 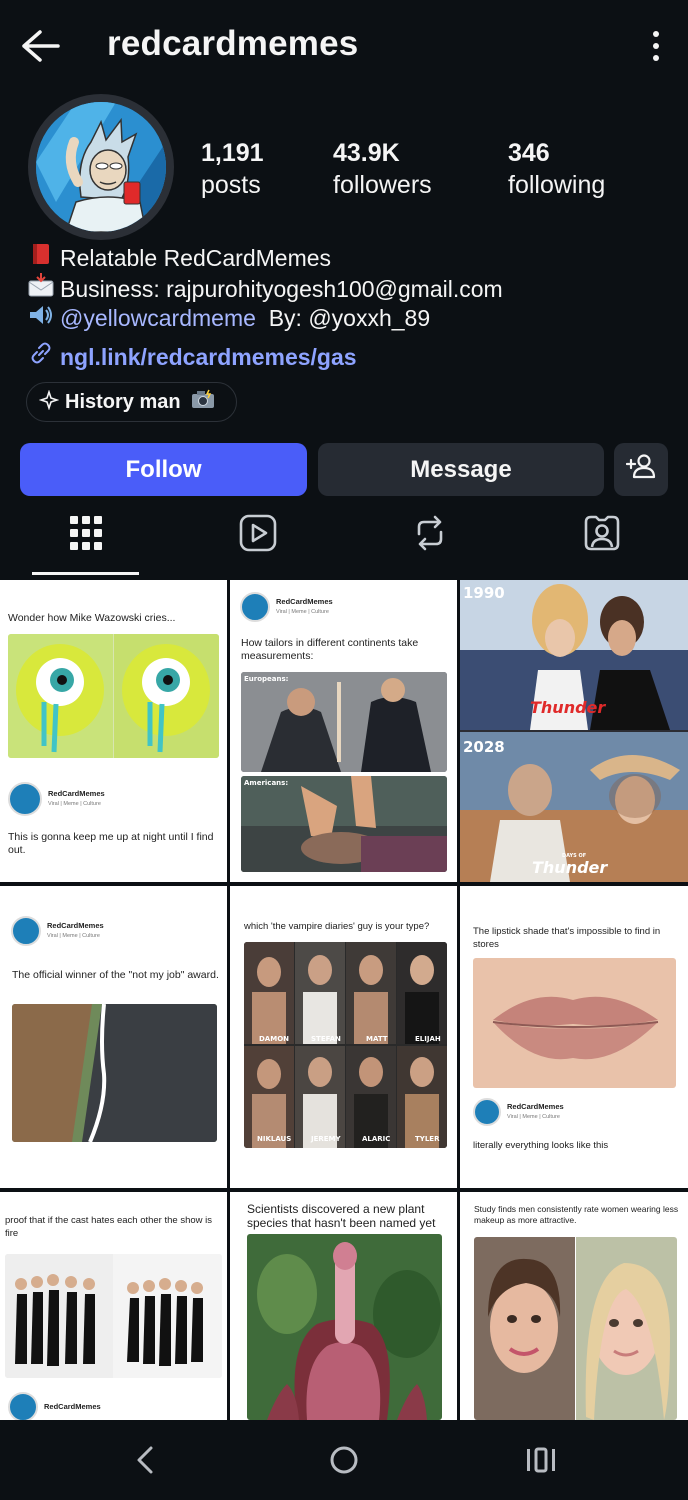 I want to click on profile-username: redcardmemes, so click(x=233, y=43).